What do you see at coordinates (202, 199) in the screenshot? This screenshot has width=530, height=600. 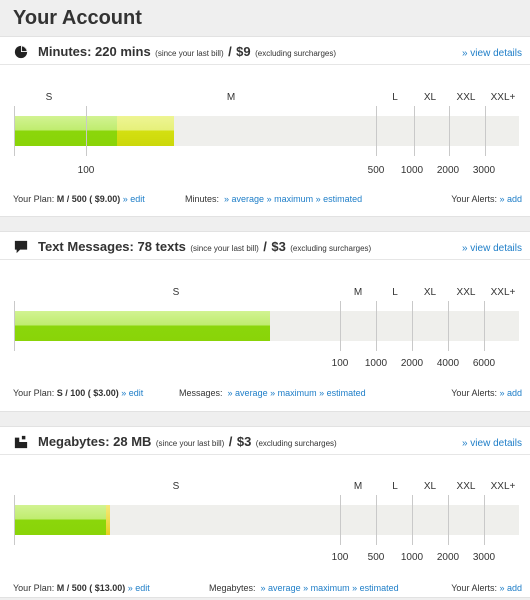 I see `minutes-usage-label: Minutes:` at bounding box center [202, 199].